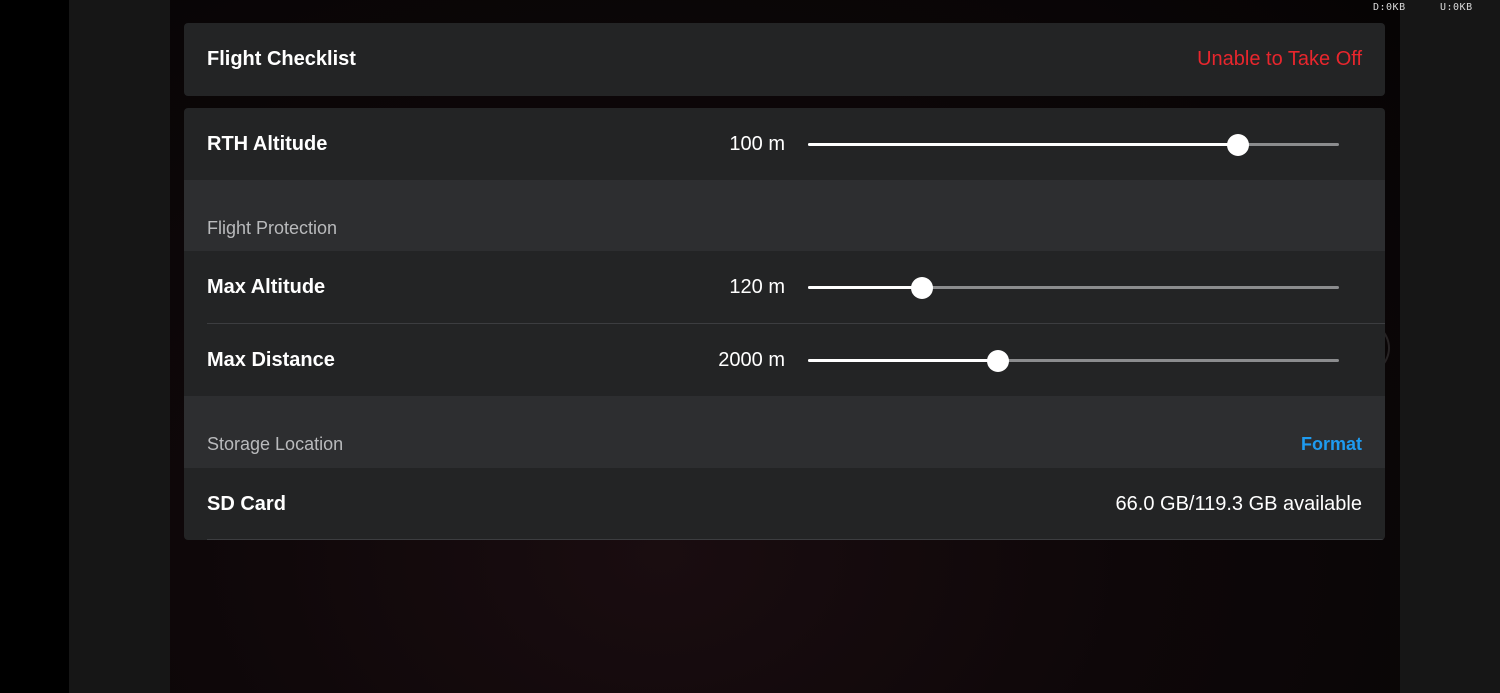 The image size is (1500, 693). I want to click on max-distance-row: Max Distance 2000 m, so click(784, 360).